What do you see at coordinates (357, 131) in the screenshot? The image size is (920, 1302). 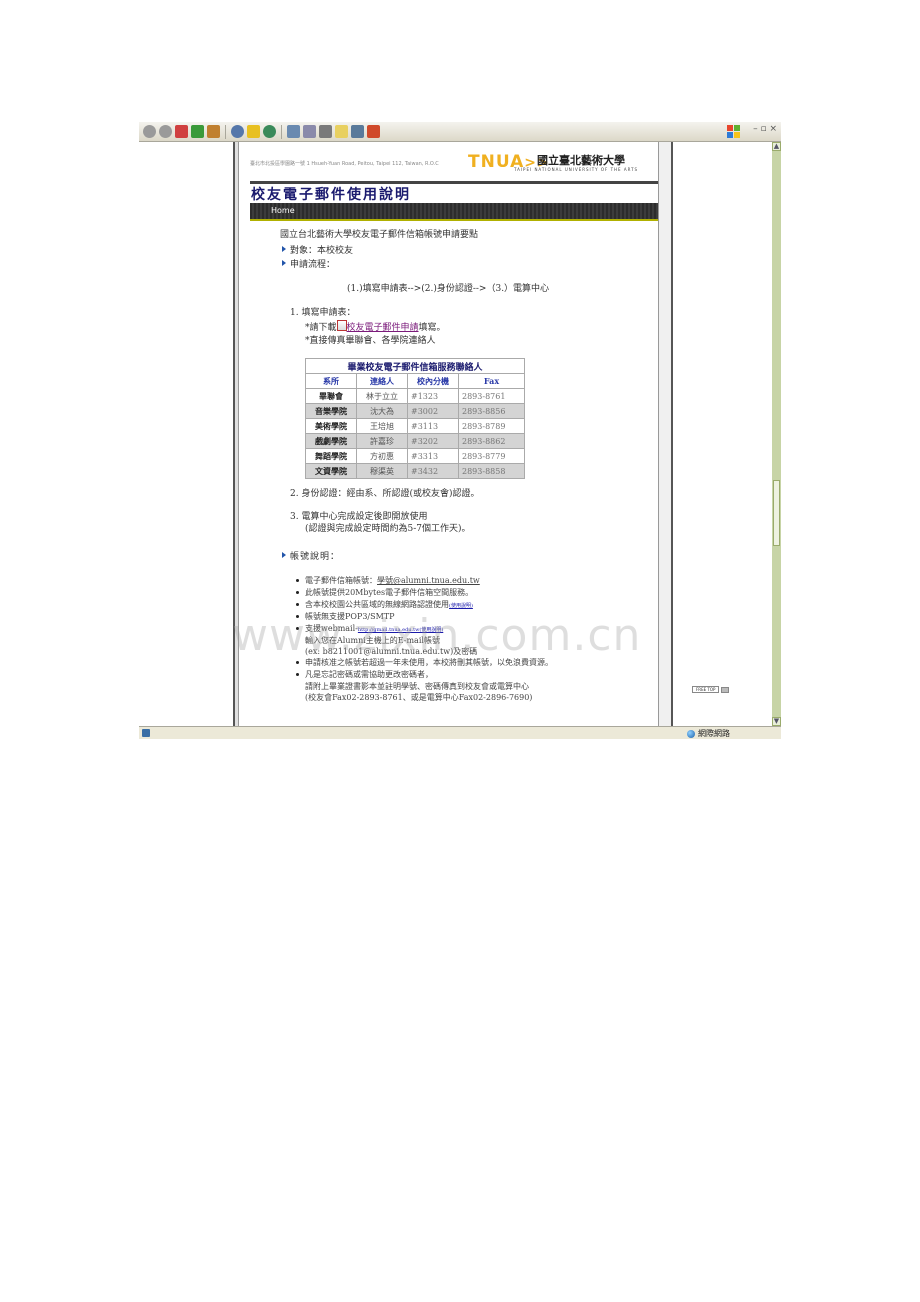 I see `messenger-icon` at bounding box center [357, 131].